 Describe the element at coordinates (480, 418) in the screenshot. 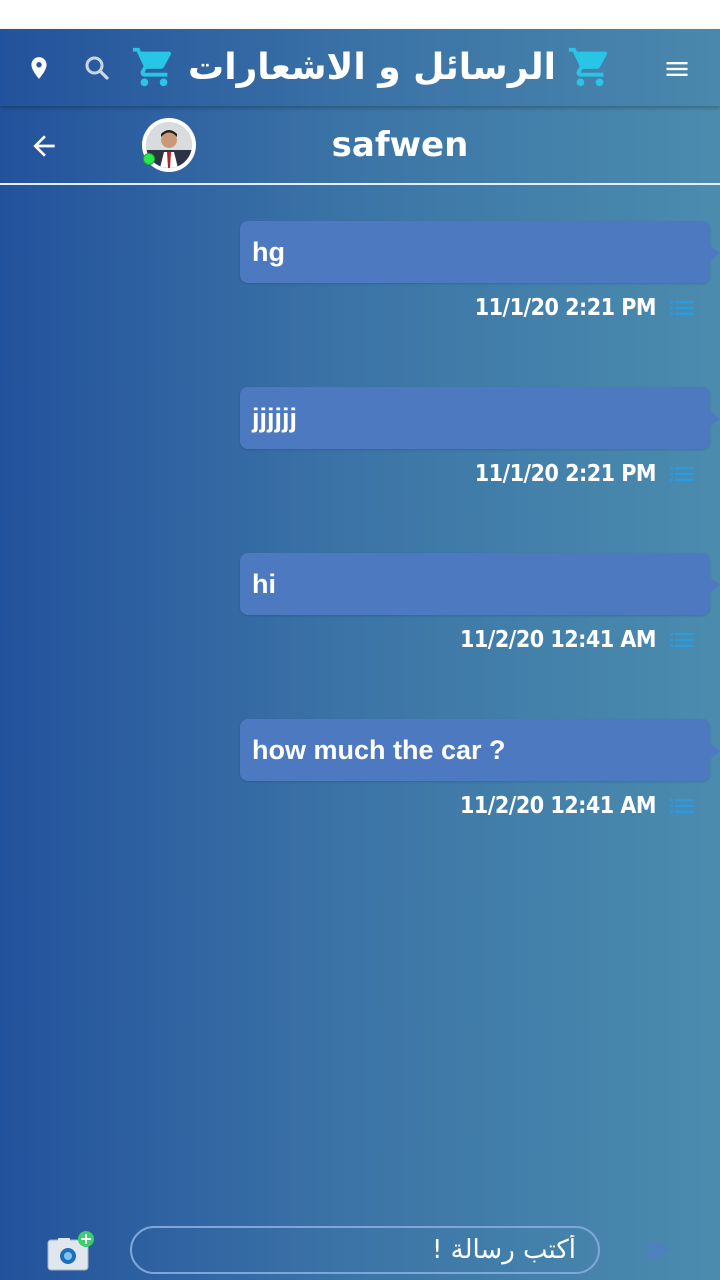

I see `message-bubble: jjjjjj` at that location.